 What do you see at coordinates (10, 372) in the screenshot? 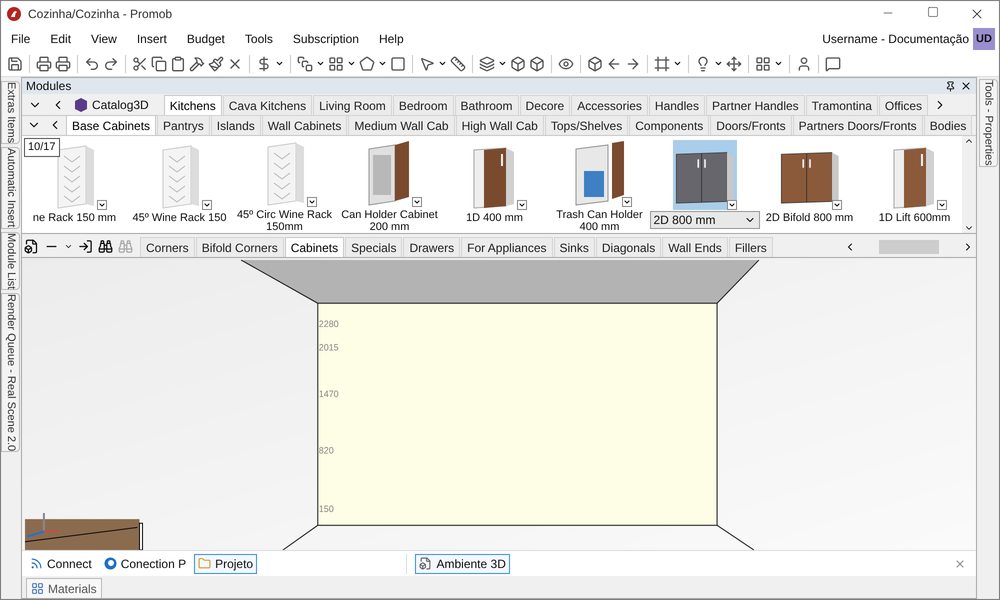
I see `dock-tab: Render Queue - Real Scene 2.0` at bounding box center [10, 372].